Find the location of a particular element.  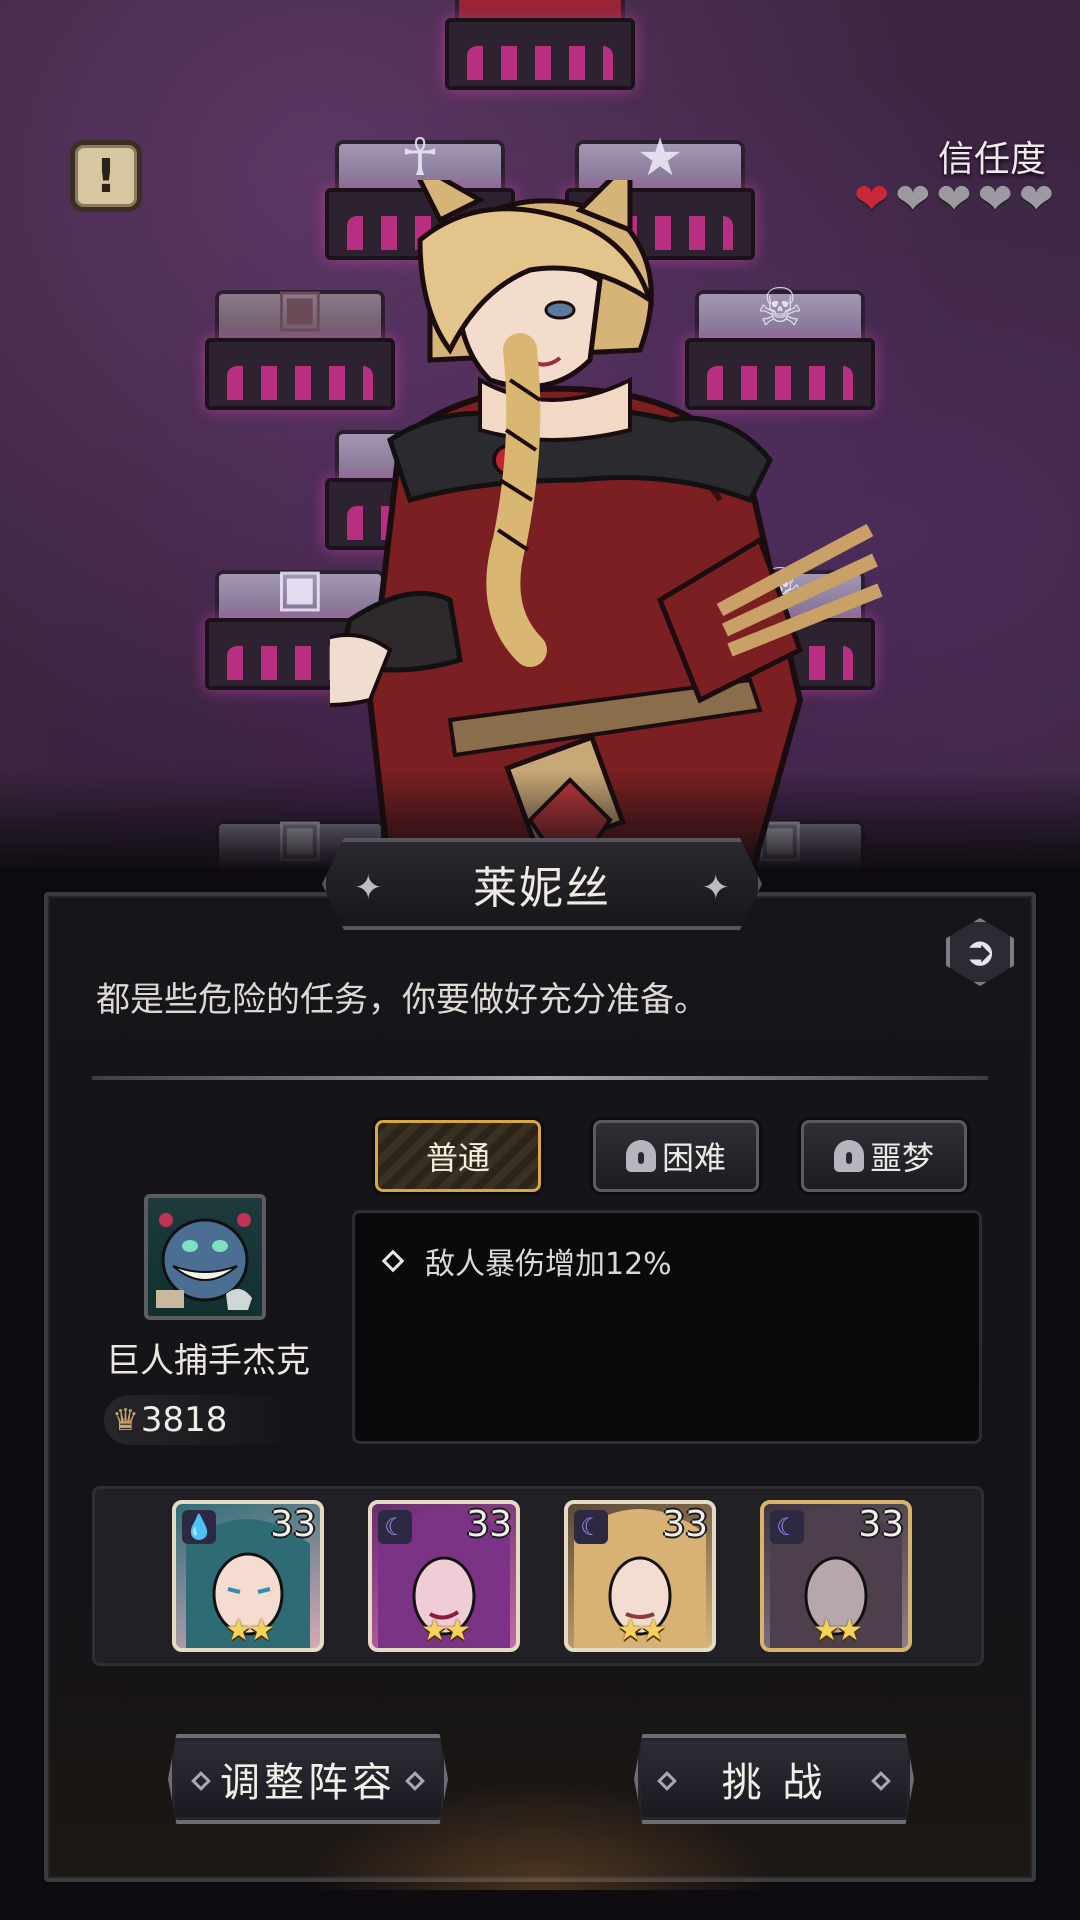

hero-slot-4: ☾ 33 ★★ is located at coordinates (836, 1576).